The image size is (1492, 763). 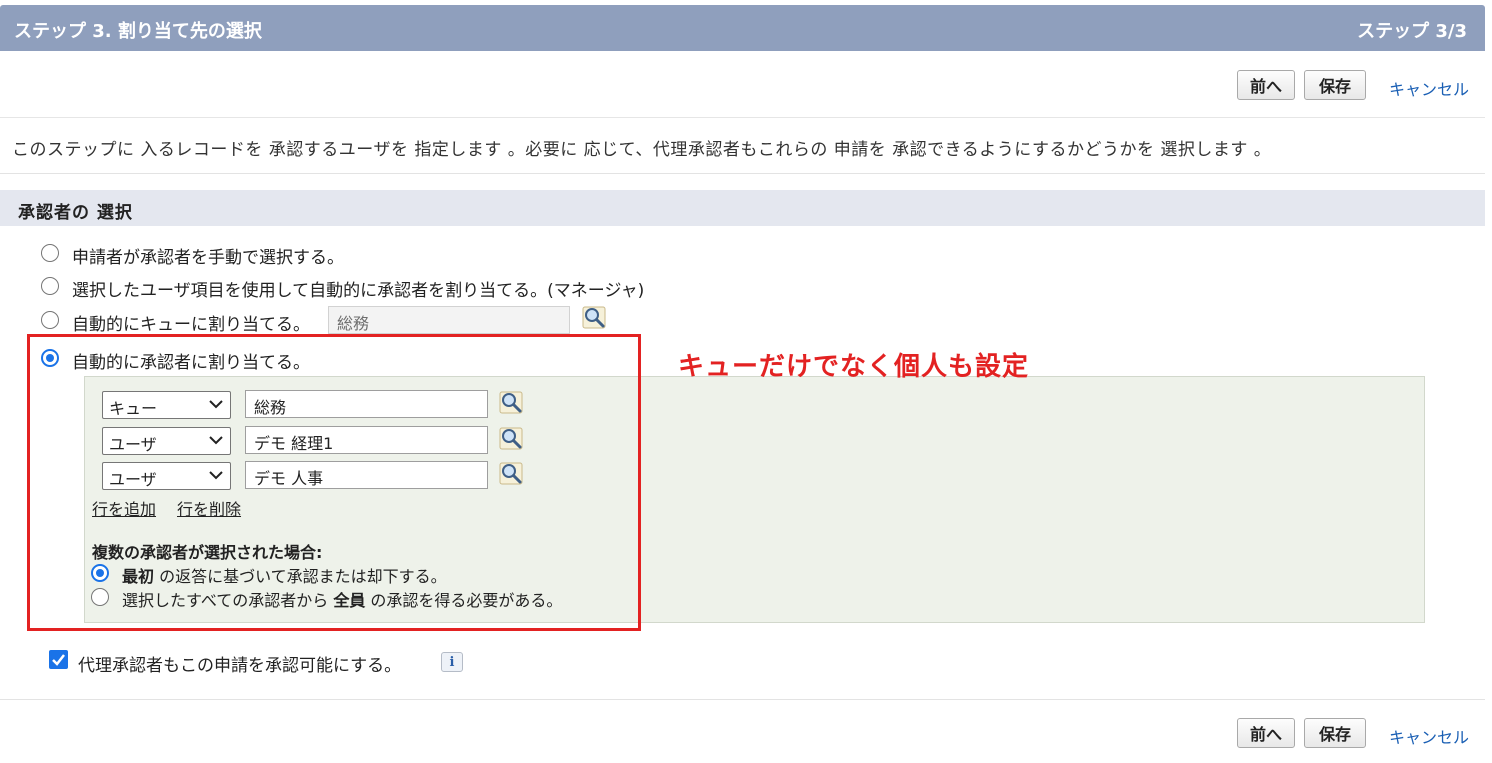 What do you see at coordinates (50, 320) in the screenshot?
I see `radio-queue` at bounding box center [50, 320].